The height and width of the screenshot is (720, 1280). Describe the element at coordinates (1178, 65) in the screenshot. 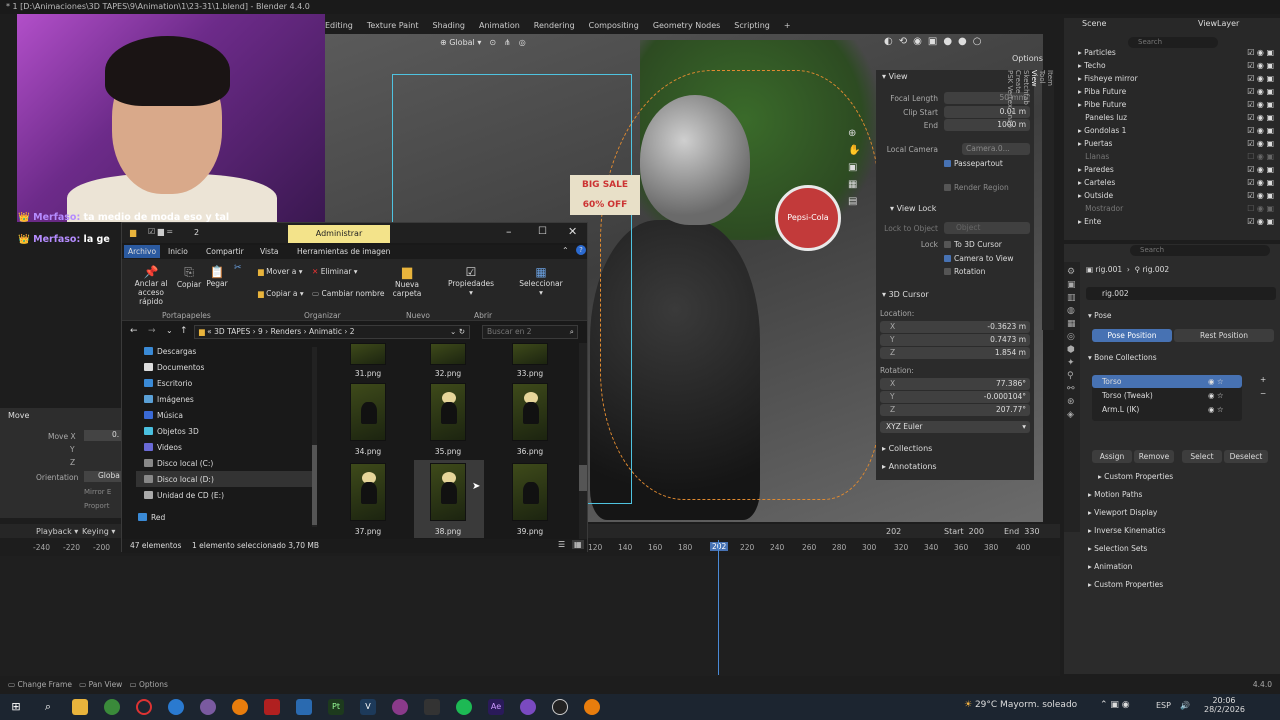

I see `outliner-item: ▸ Techo ☑ ◉ ▣` at that location.